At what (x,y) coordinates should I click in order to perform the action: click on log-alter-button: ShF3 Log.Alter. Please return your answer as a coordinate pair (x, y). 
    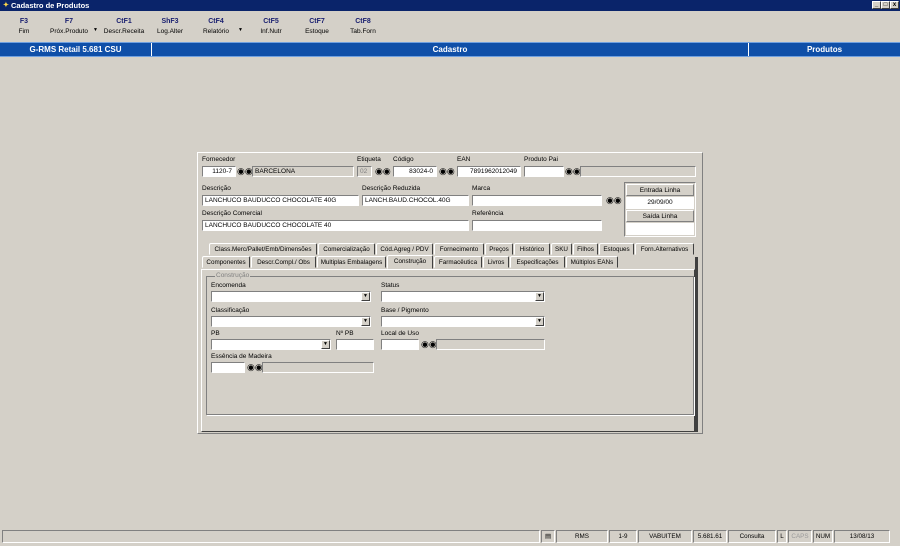
    Looking at the image, I should click on (170, 27).